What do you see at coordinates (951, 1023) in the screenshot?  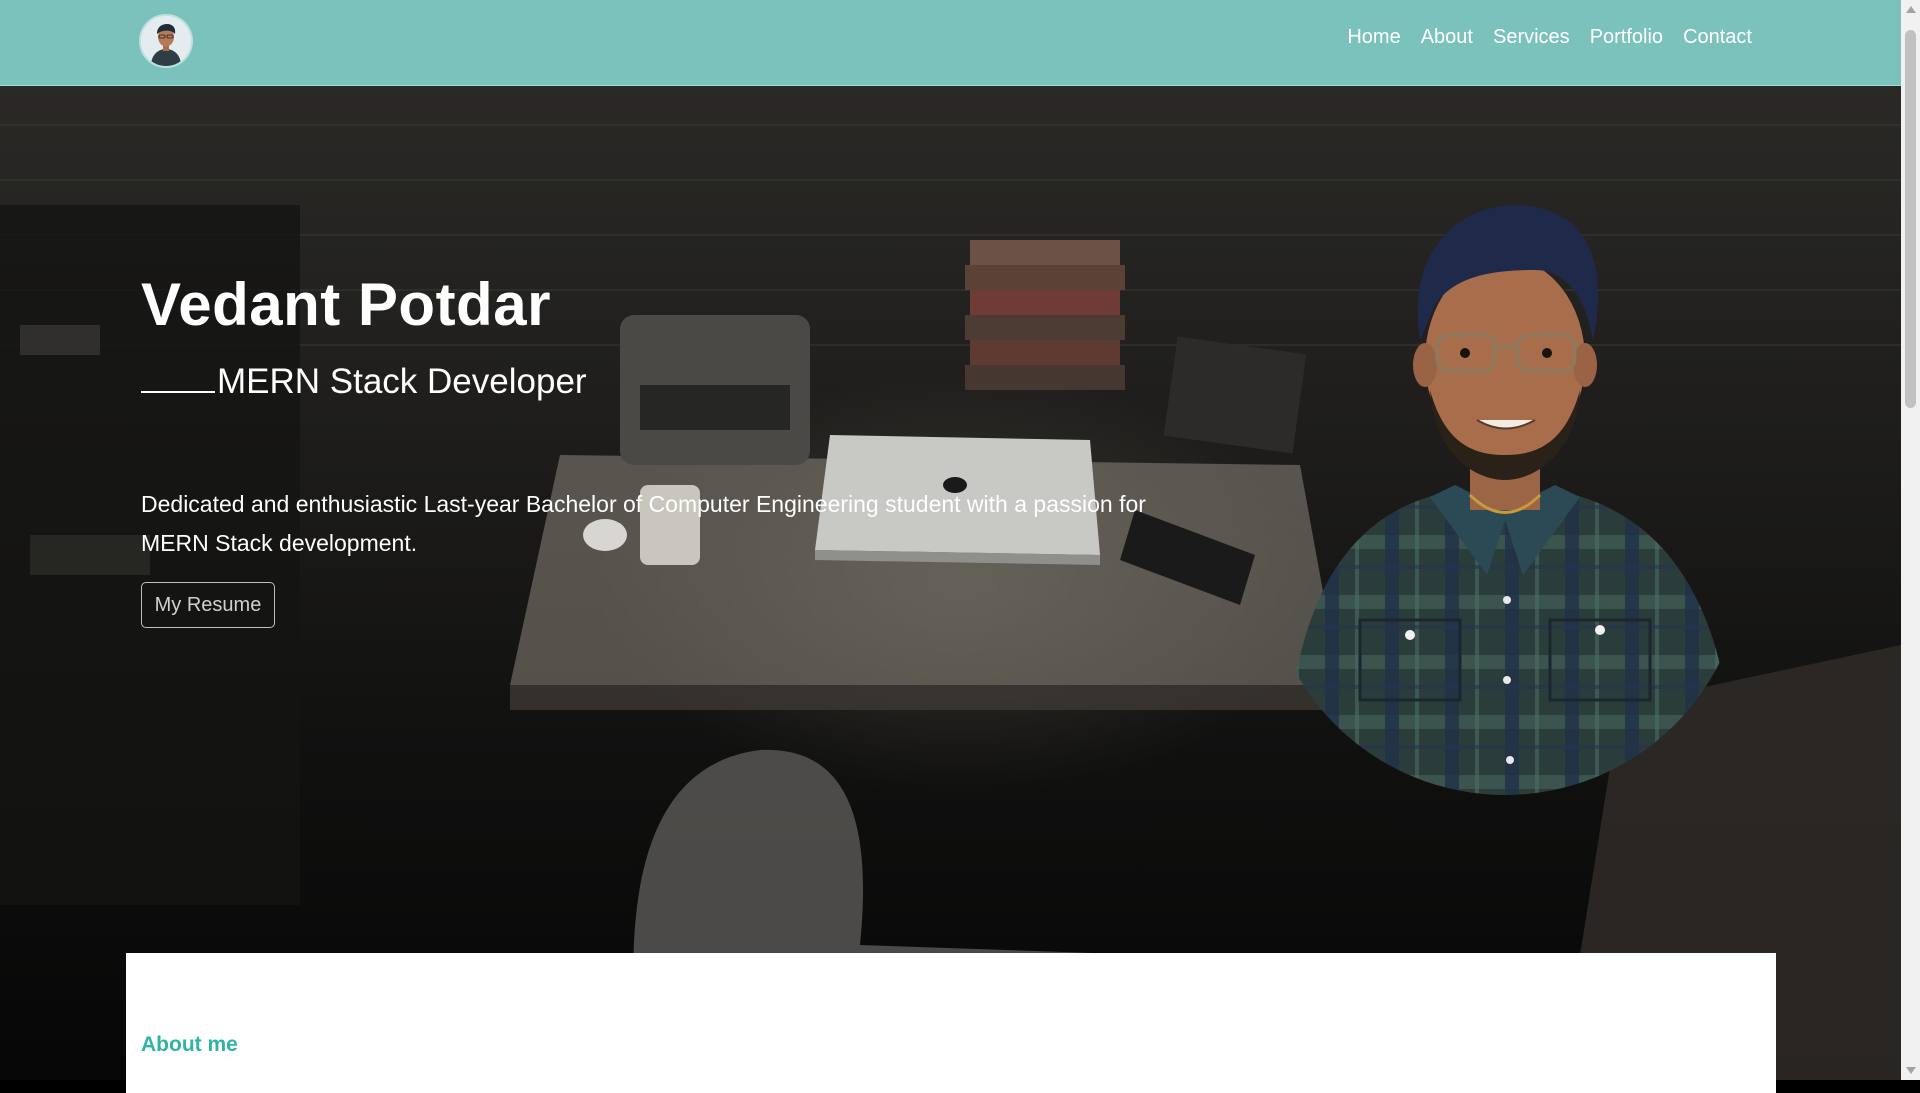 I see `about-section: About me` at bounding box center [951, 1023].